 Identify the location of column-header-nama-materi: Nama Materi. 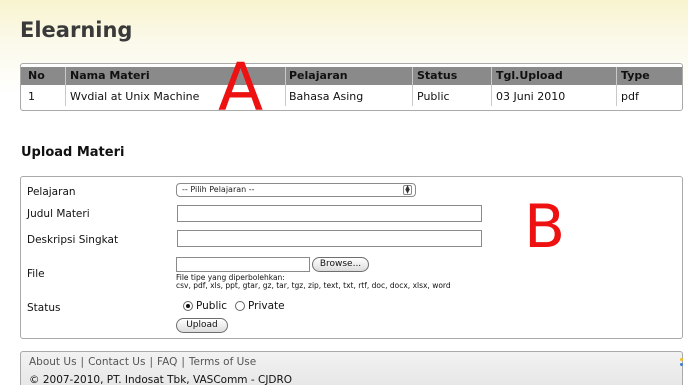
(110, 75).